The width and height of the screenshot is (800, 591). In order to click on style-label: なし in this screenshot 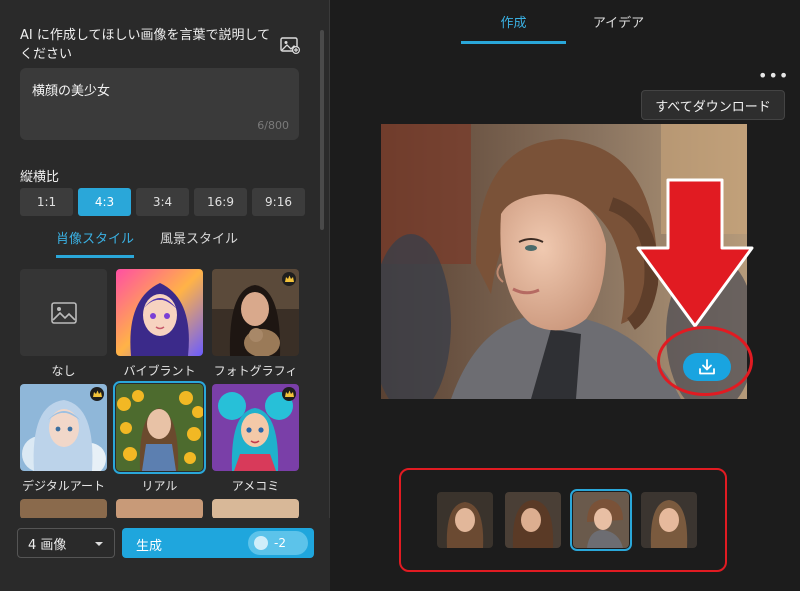, I will do `click(63, 371)`.